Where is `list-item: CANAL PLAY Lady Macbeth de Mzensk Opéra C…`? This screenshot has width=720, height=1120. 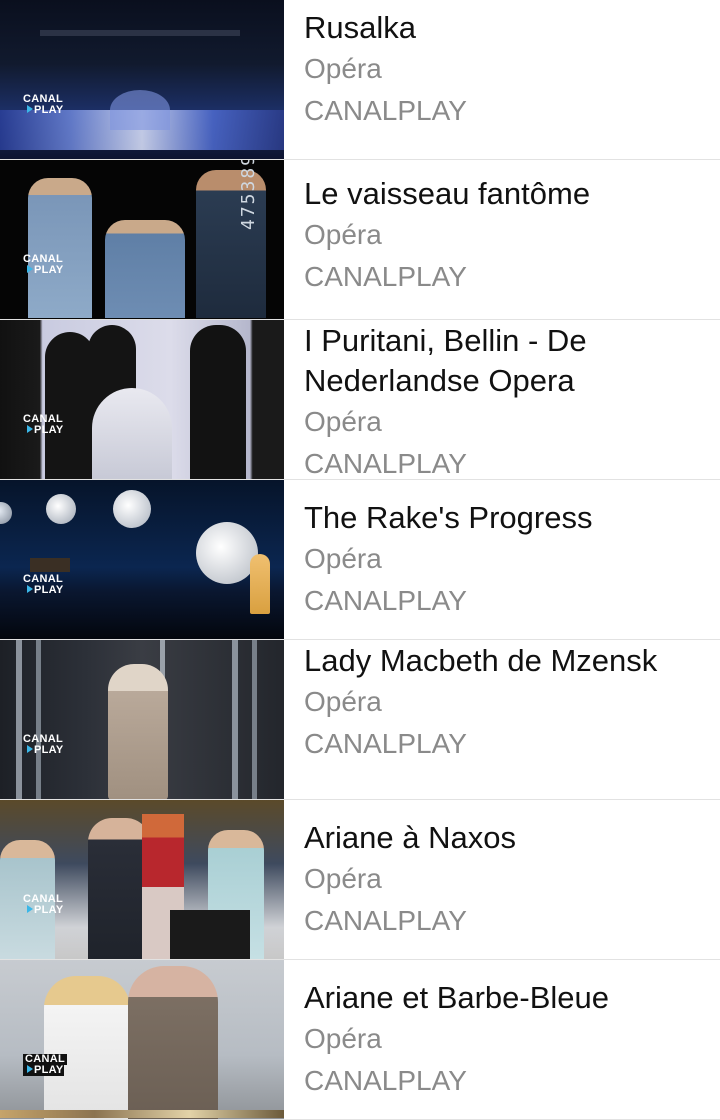
list-item: CANAL PLAY Lady Macbeth de Mzensk Opéra C… is located at coordinates (360, 720).